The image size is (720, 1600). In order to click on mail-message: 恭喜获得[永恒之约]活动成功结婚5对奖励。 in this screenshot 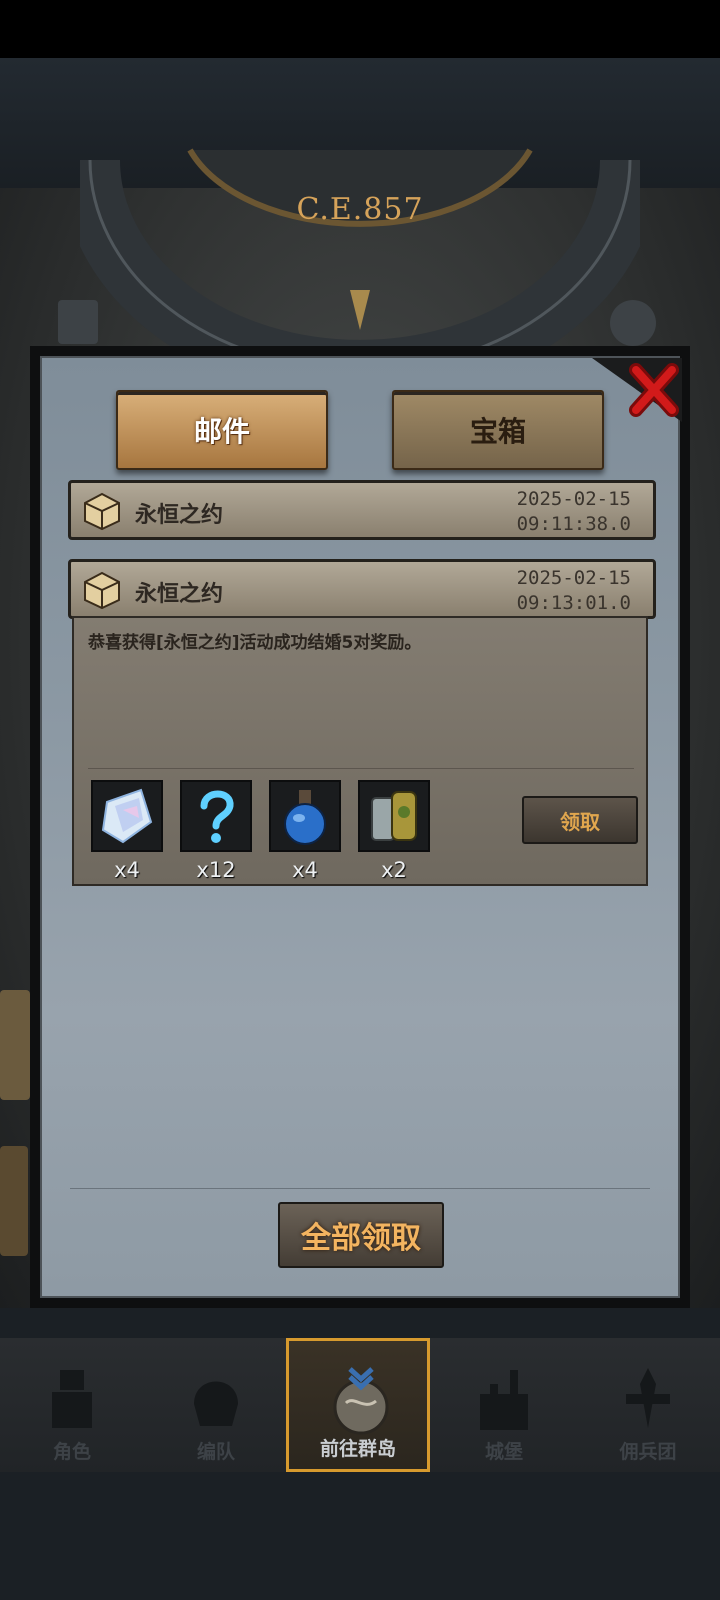, I will do `click(255, 643)`.